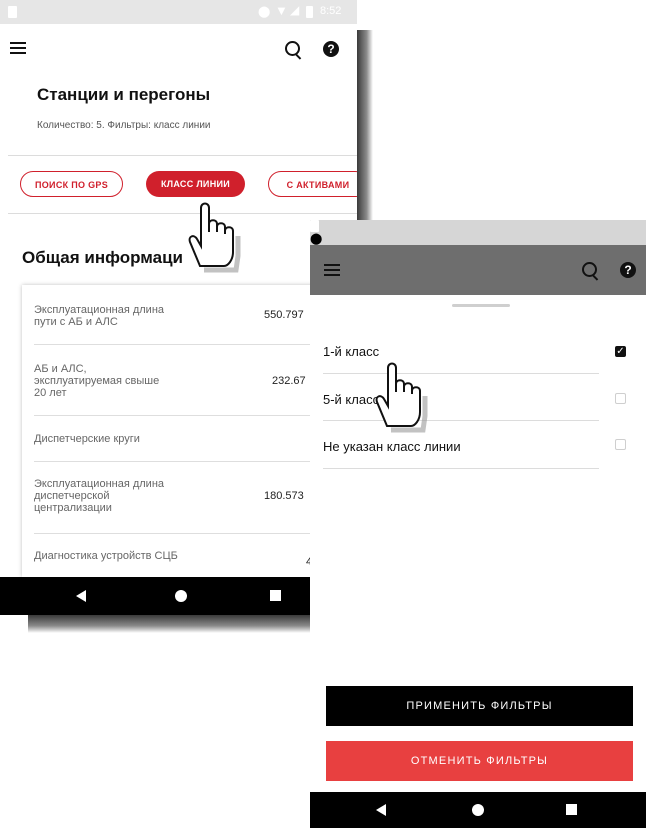  I want to click on wifi-icon: ▼, so click(281, 10).